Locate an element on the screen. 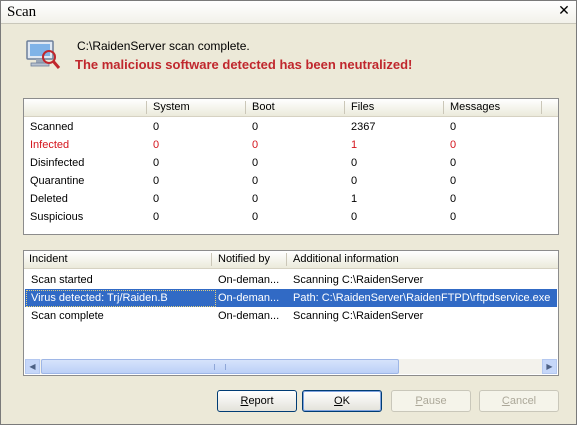  row-label: Infected is located at coordinates (50, 145).